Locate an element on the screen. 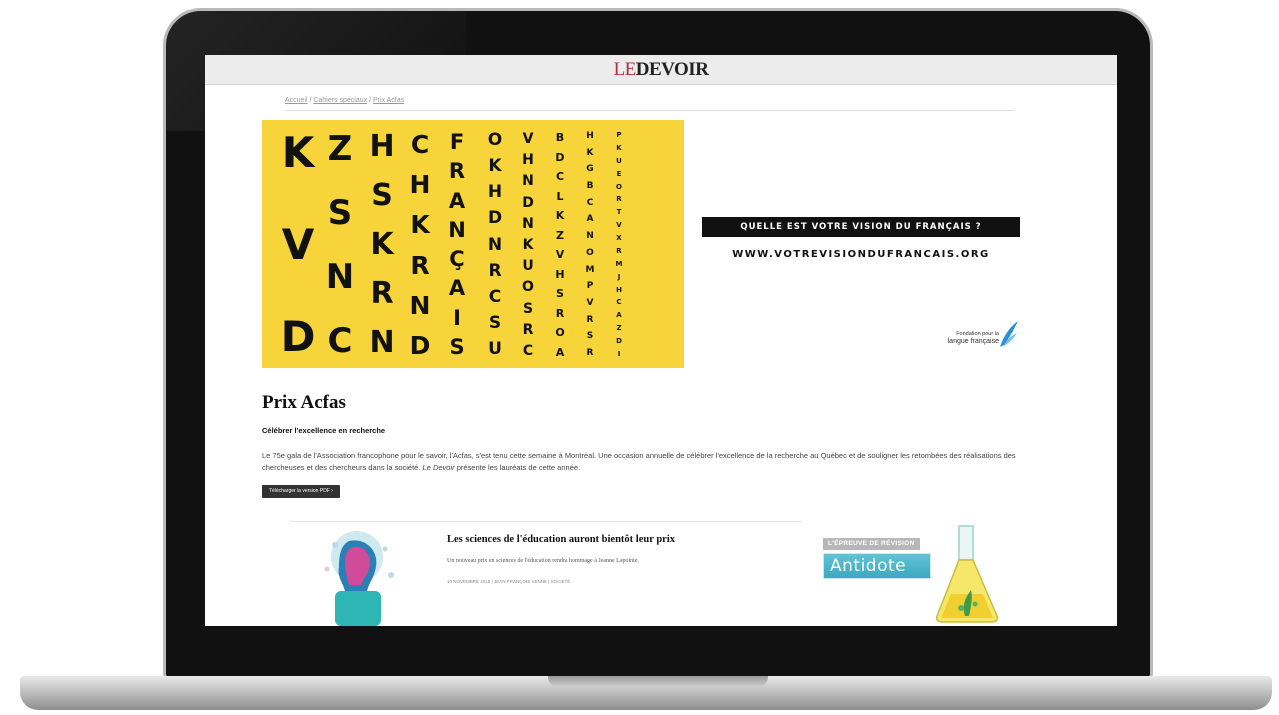  ad-ribbon: L'ÉPREUVE DE RÉVISION is located at coordinates (871, 544).